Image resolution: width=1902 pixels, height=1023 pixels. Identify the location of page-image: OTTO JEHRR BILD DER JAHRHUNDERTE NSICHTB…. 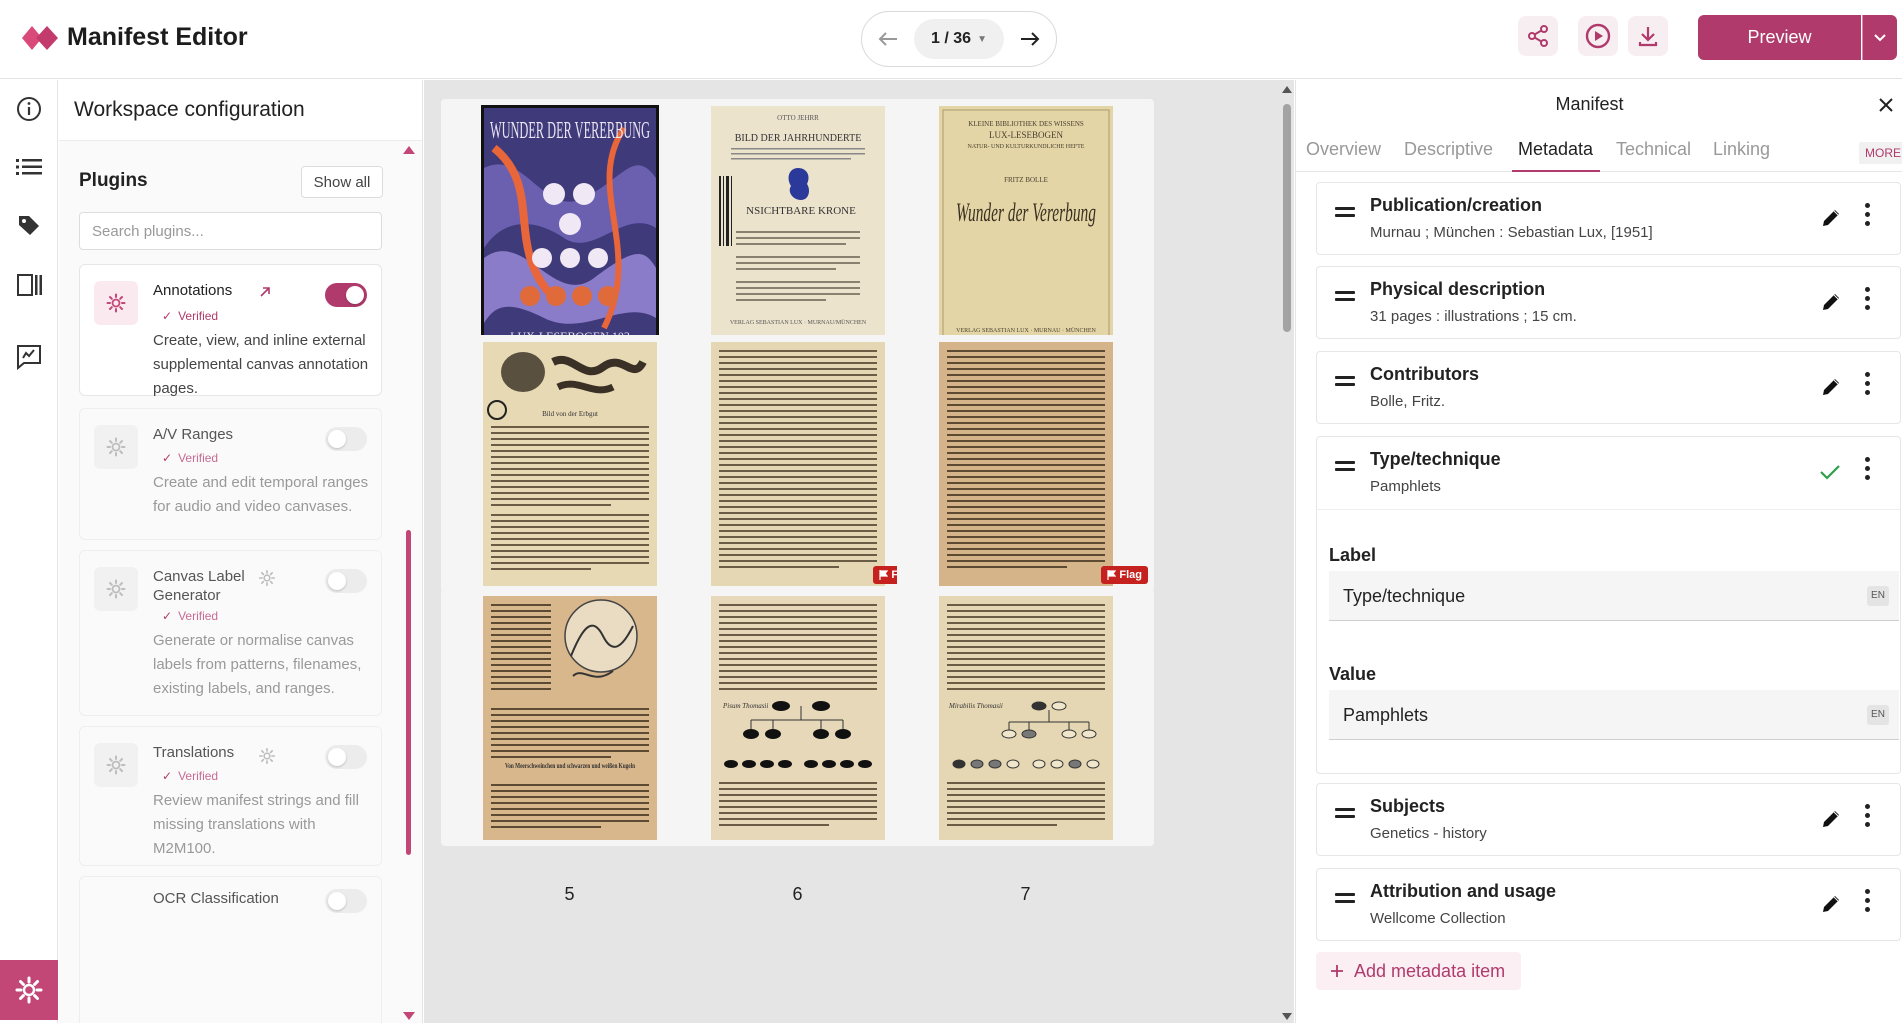
(797, 227).